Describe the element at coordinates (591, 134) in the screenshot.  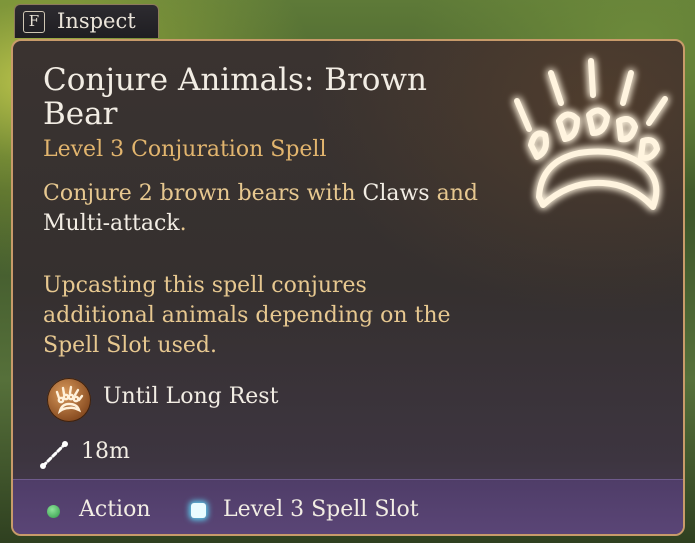
I see `bear-paw-icon` at that location.